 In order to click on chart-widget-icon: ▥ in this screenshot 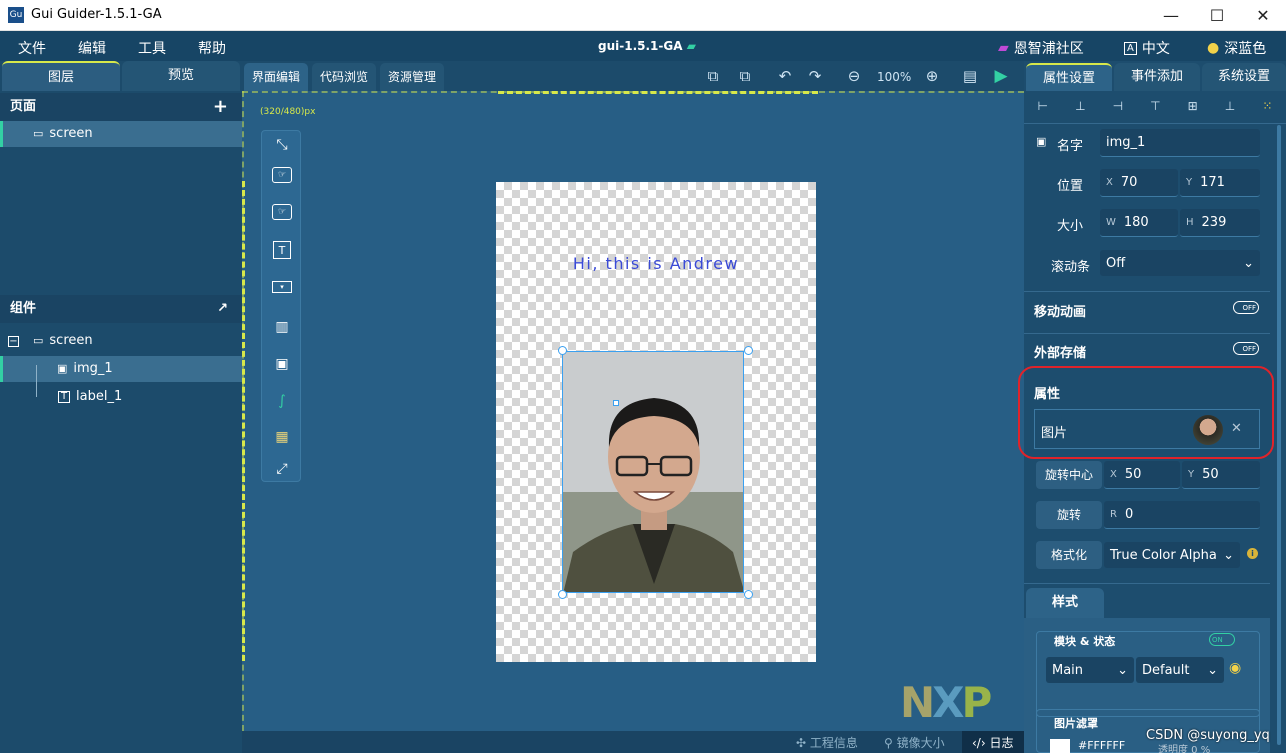, I will do `click(282, 327)`.